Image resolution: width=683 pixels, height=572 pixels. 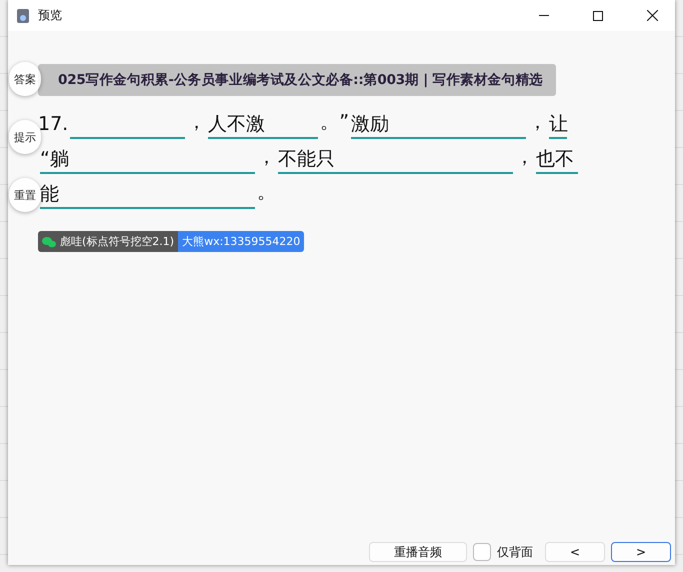 What do you see at coordinates (263, 125) in the screenshot?
I see `fill-in-line: 人不激` at bounding box center [263, 125].